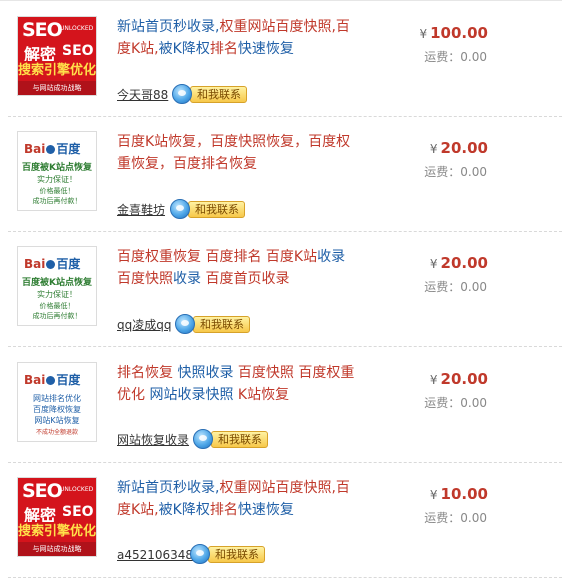  What do you see at coordinates (57, 420) in the screenshot?
I see `thumb-line3: 网站K站恢复` at bounding box center [57, 420].